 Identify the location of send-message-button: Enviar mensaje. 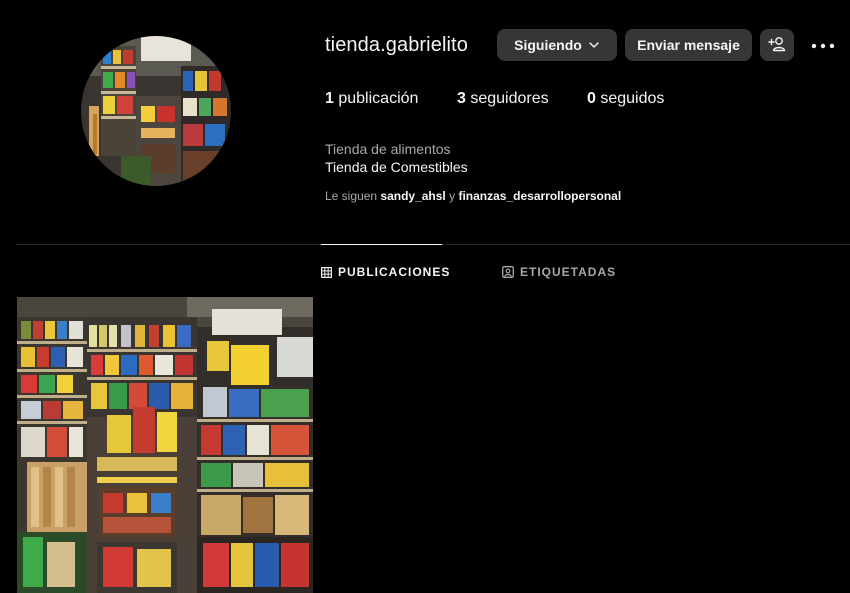
(688, 45).